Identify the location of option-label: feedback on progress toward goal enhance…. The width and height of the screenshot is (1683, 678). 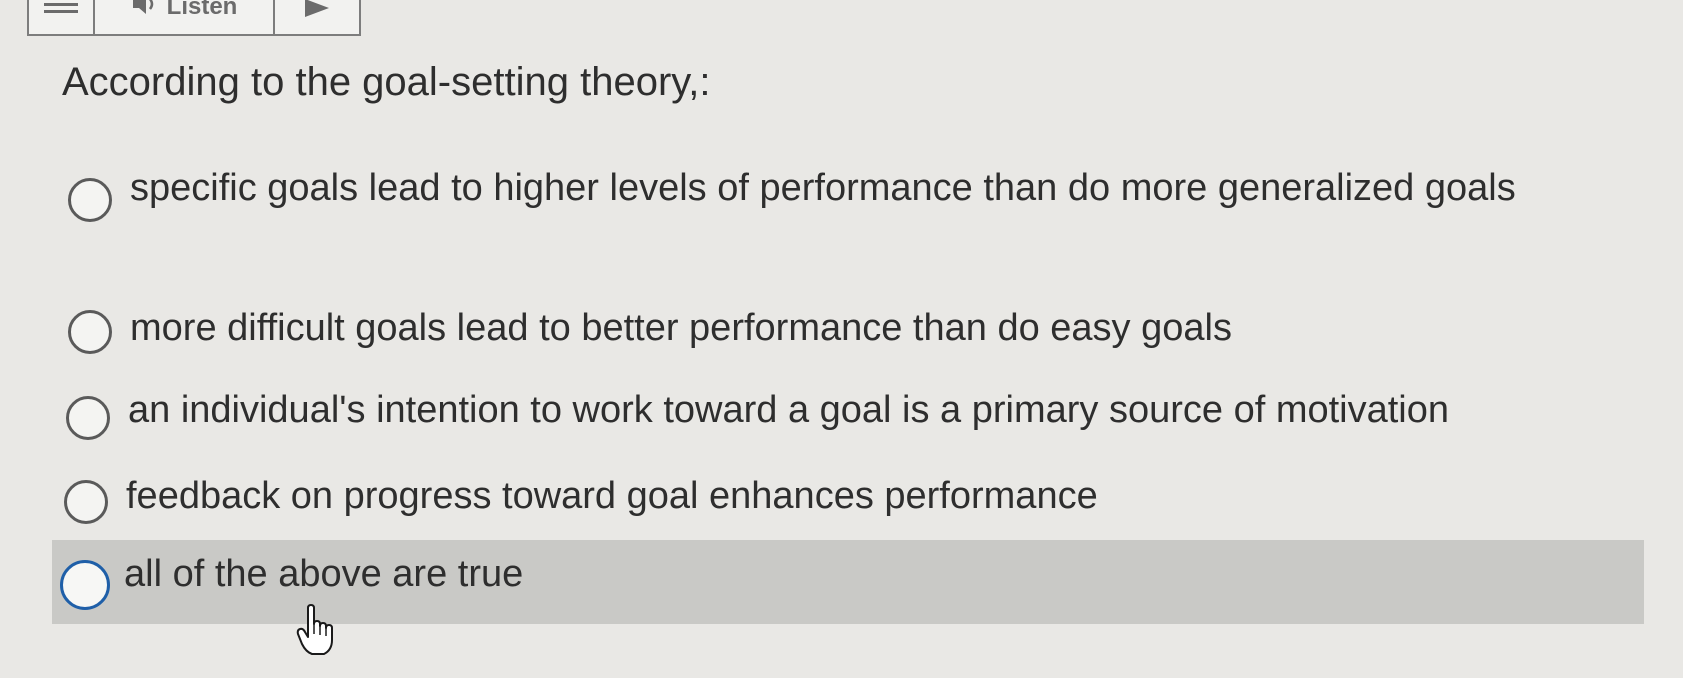
(612, 496).